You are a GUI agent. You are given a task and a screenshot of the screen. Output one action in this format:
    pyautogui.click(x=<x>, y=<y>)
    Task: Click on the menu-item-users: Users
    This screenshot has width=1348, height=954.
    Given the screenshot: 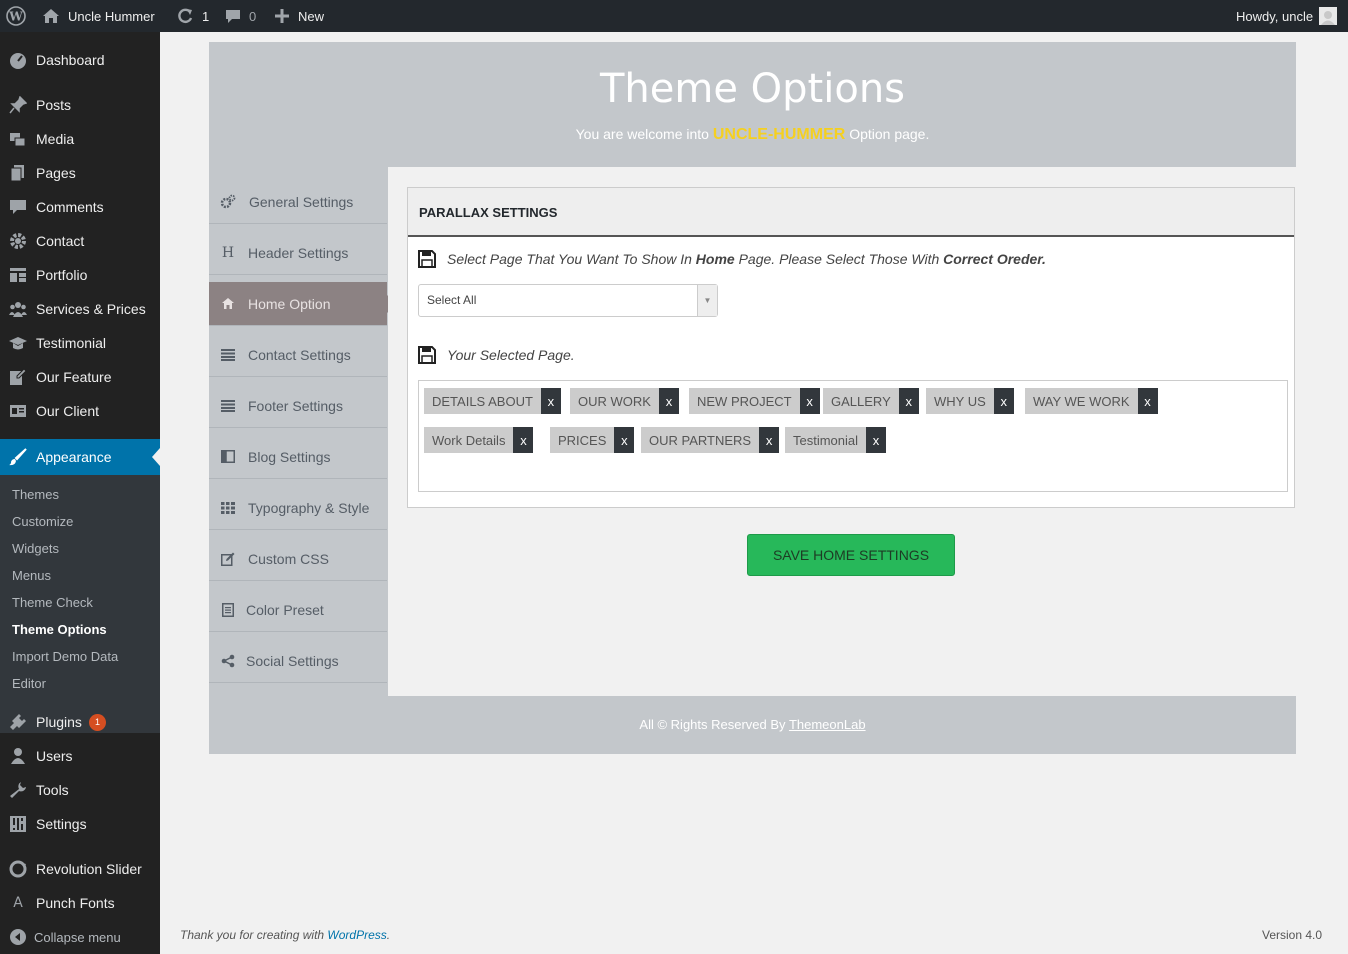 What is the action you would take?
    pyautogui.click(x=80, y=756)
    